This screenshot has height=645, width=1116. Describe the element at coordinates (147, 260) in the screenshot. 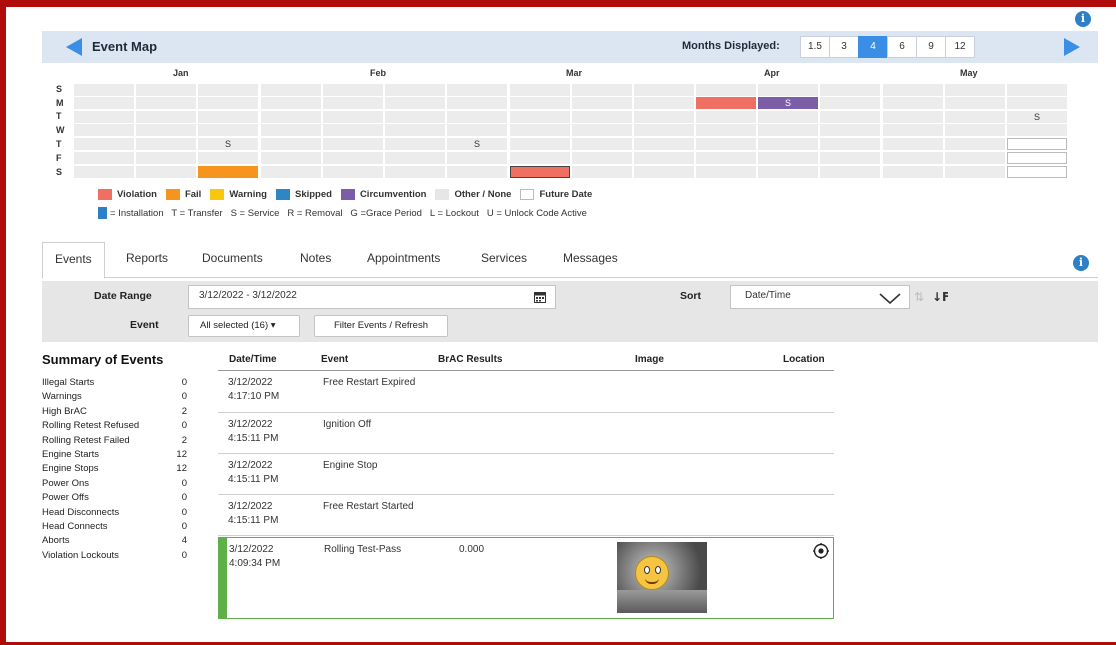

I see `tab-reports: Reports` at that location.